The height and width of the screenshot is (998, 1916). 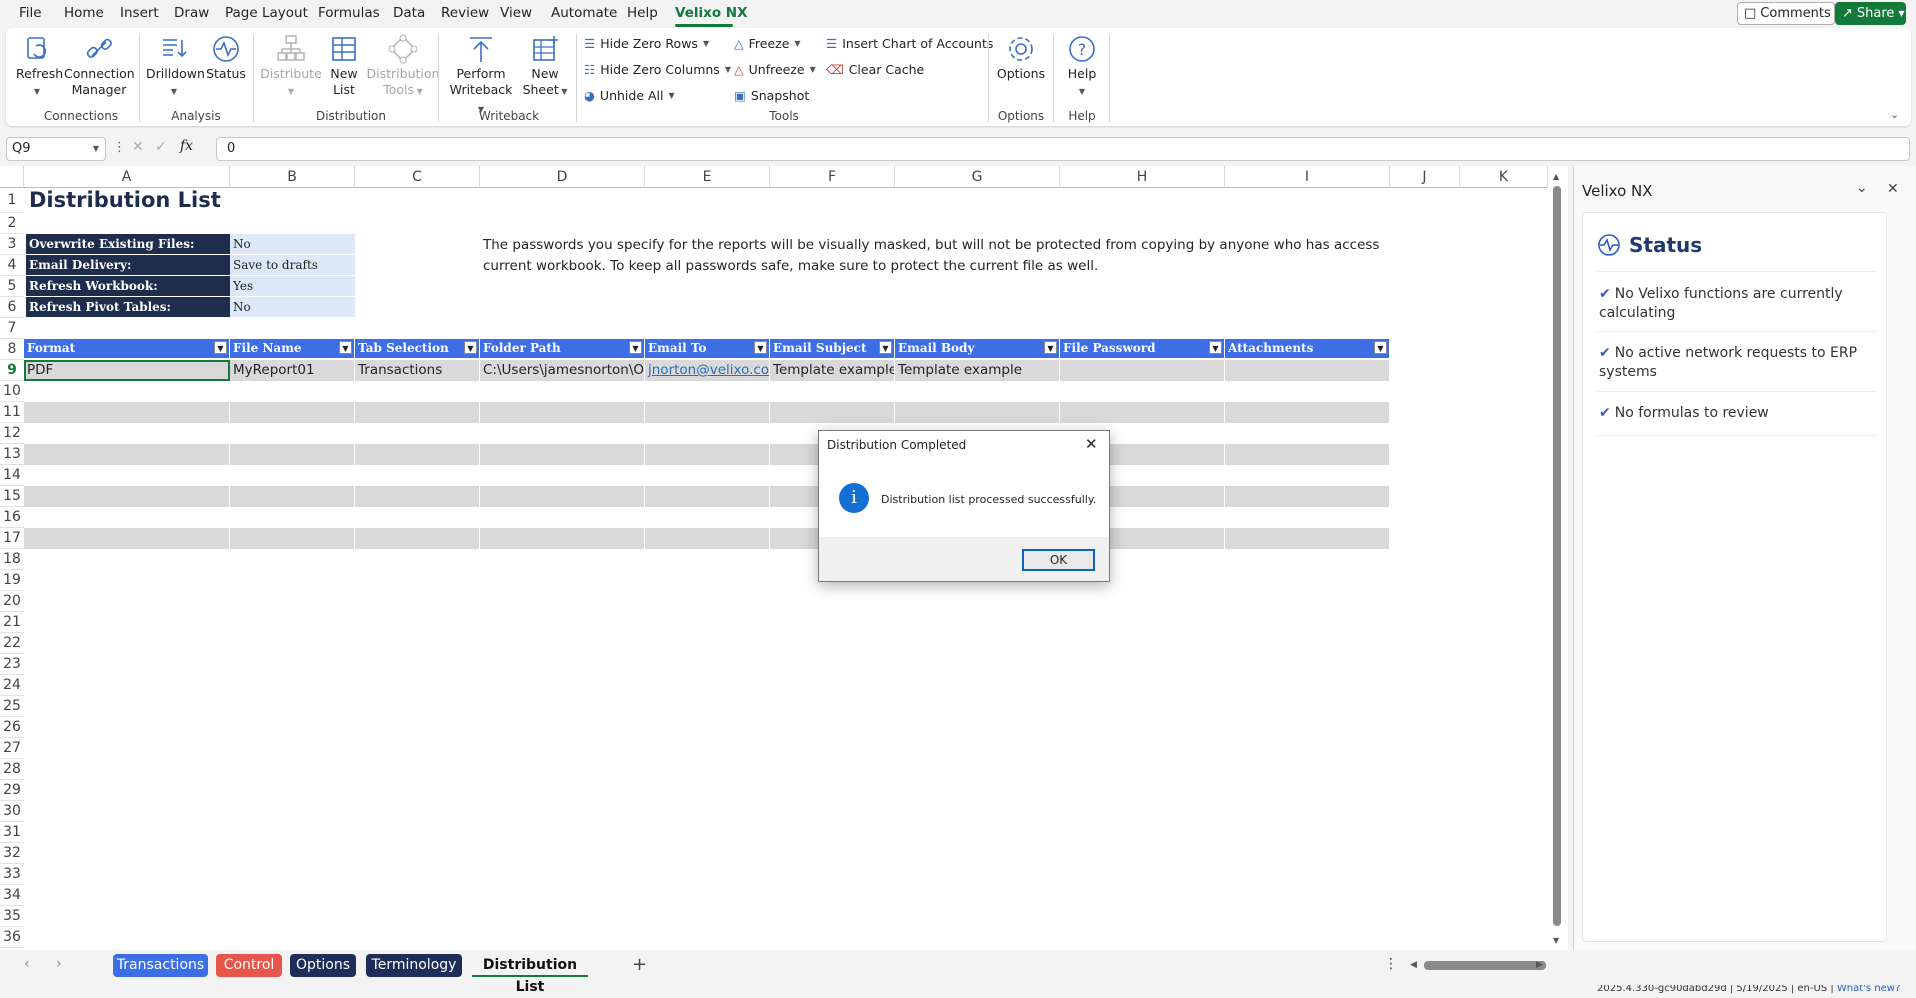 What do you see at coordinates (323, 965) in the screenshot?
I see `sheet-tab-options: Options` at bounding box center [323, 965].